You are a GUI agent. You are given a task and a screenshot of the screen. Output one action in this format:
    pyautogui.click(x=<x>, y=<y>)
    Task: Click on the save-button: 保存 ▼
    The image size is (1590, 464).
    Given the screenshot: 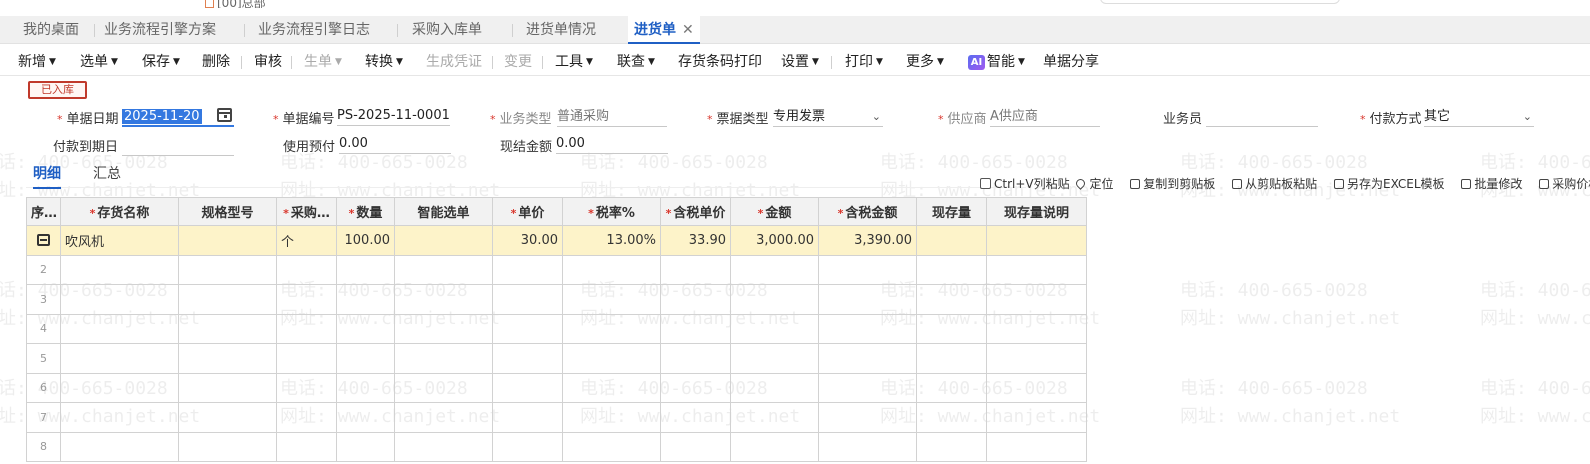 What is the action you would take?
    pyautogui.click(x=161, y=61)
    